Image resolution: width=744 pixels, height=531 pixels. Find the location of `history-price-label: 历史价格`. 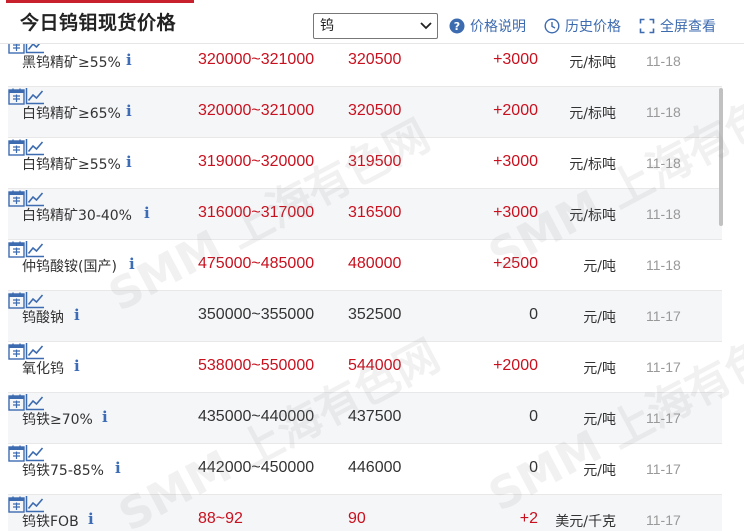

history-price-label: 历史价格 is located at coordinates (593, 27).